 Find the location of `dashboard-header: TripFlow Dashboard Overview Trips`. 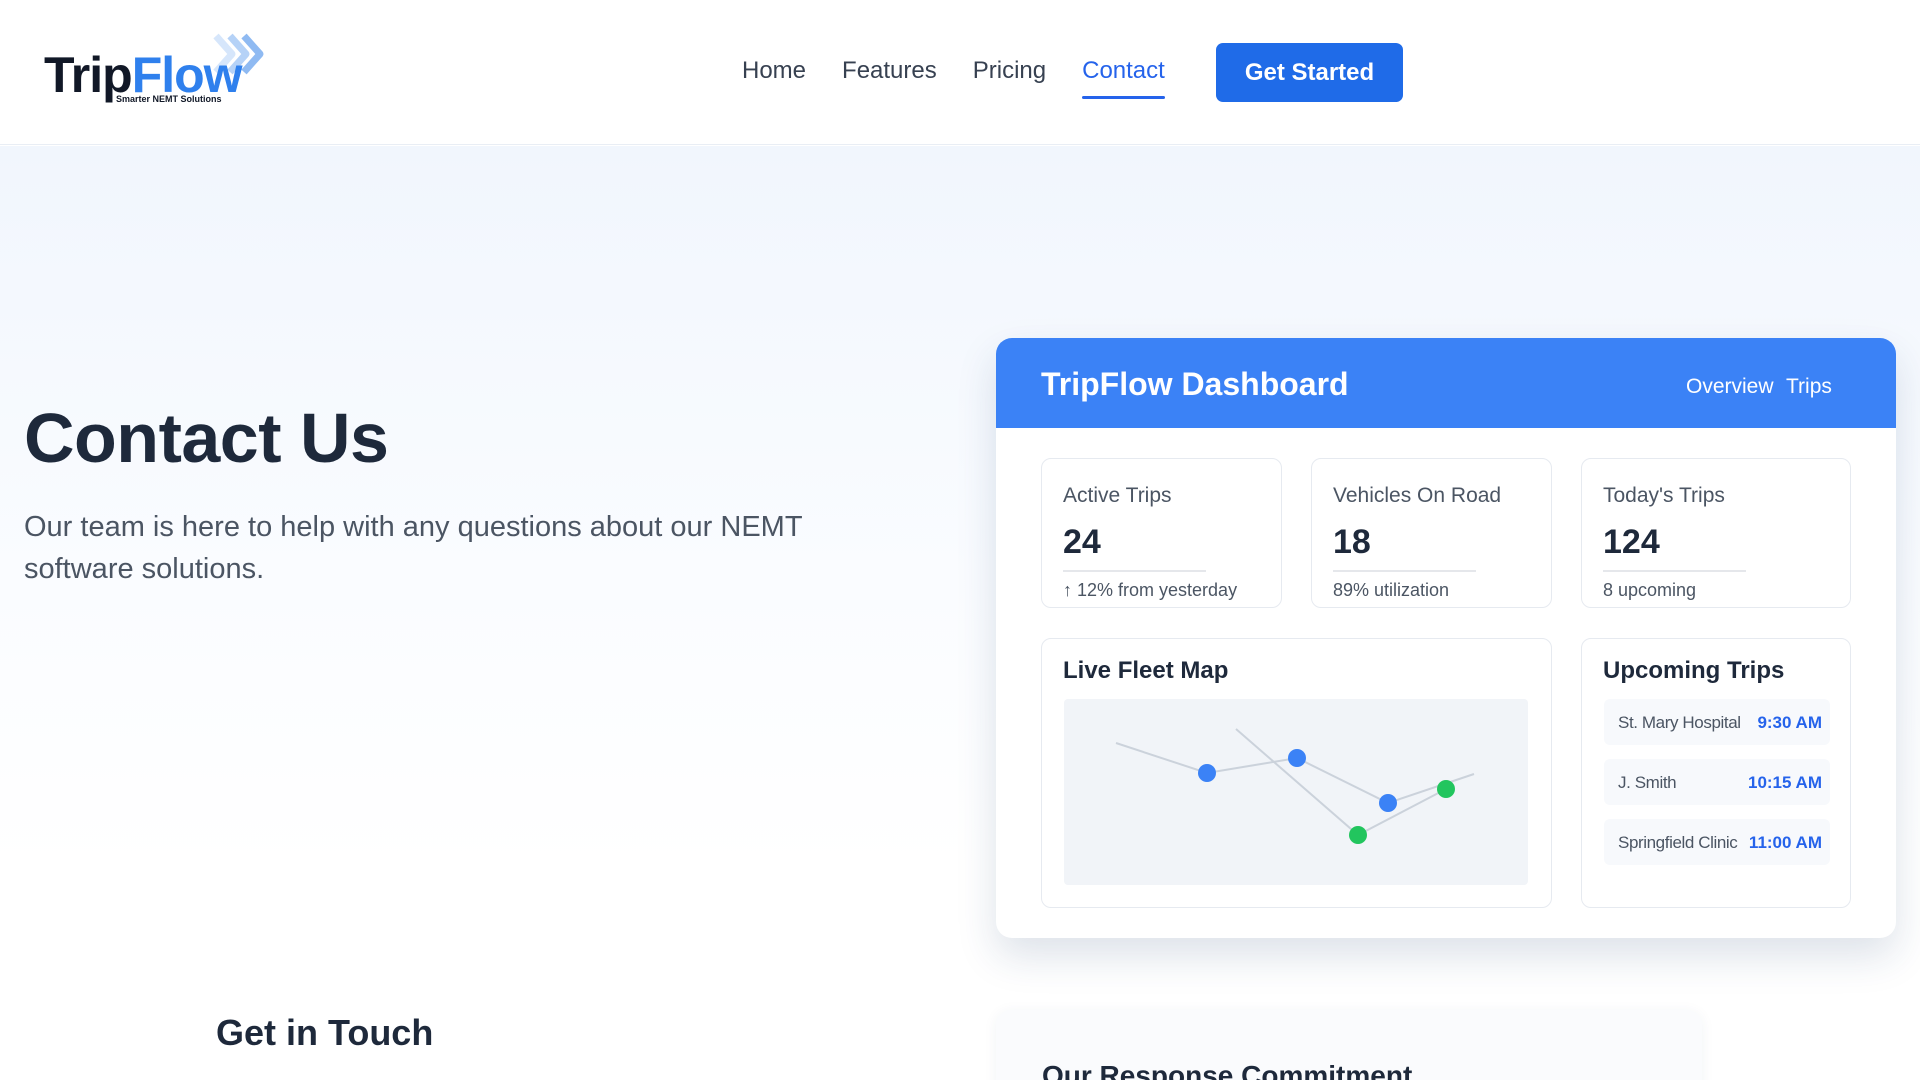

dashboard-header: TripFlow Dashboard Overview Trips is located at coordinates (1446, 383).